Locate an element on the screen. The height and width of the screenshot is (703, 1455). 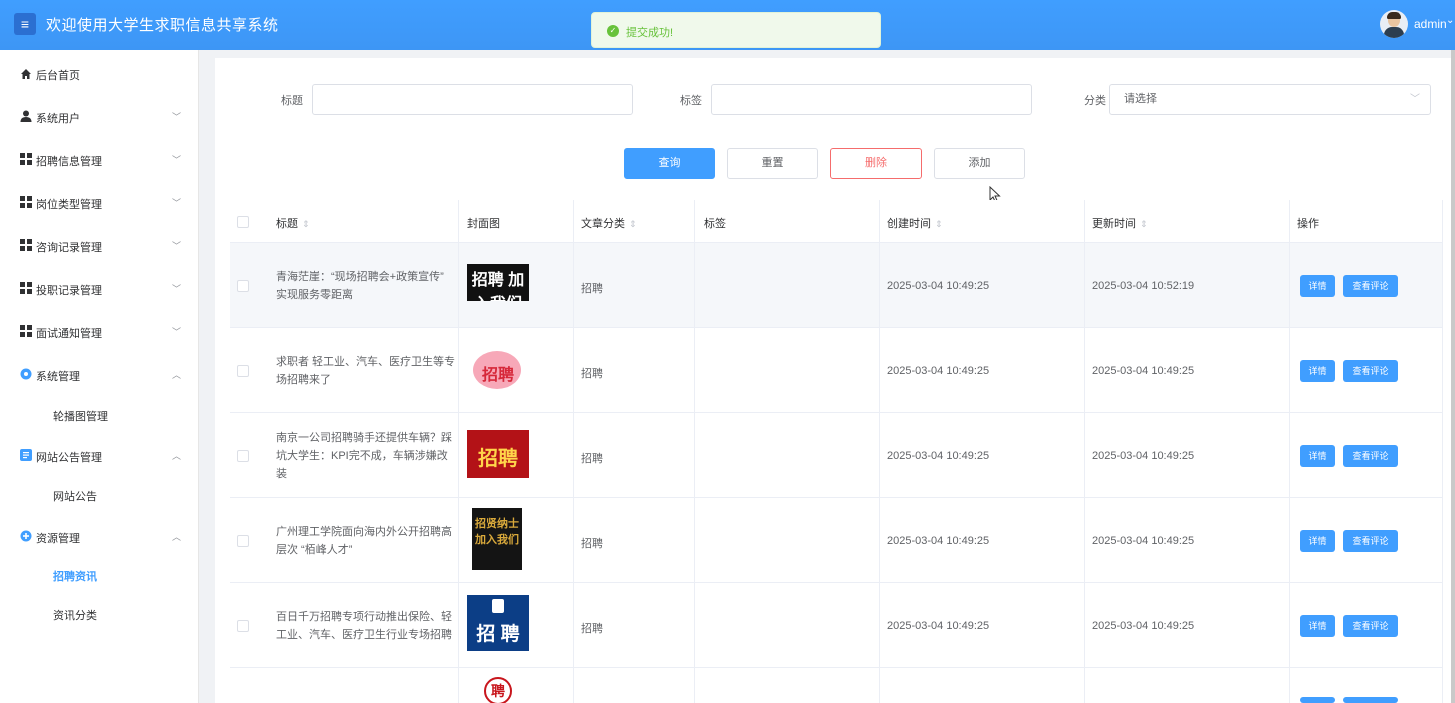
tag-filter-label: 标签 is located at coordinates (691, 101).